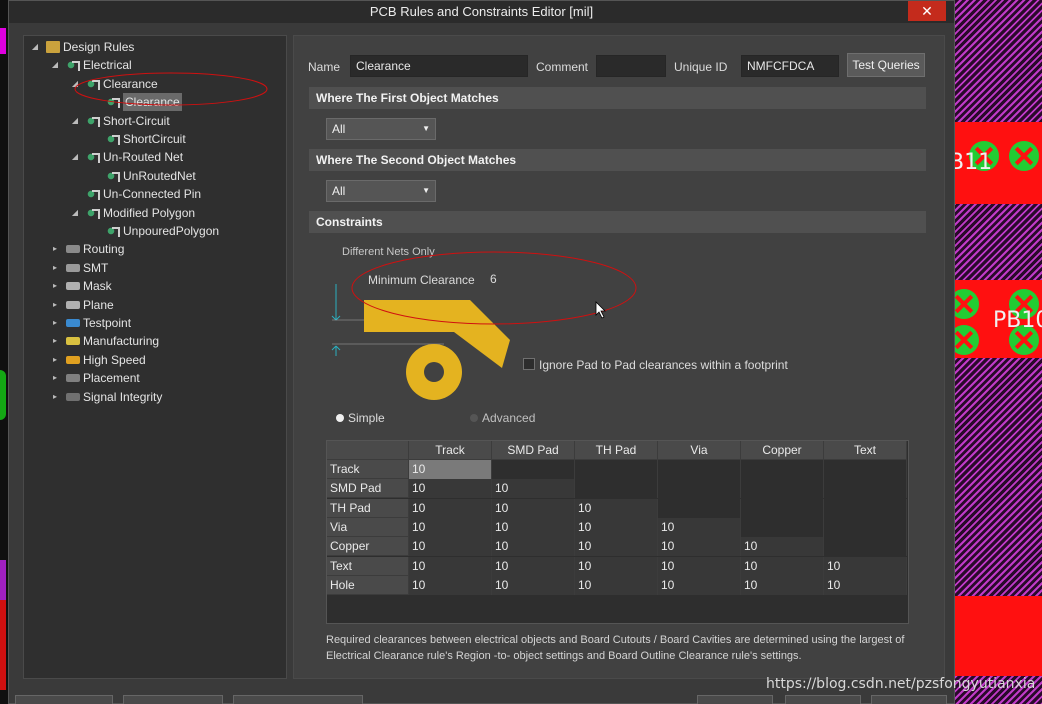  Describe the element at coordinates (368, 450) in the screenshot. I see `matrix-corner` at that location.